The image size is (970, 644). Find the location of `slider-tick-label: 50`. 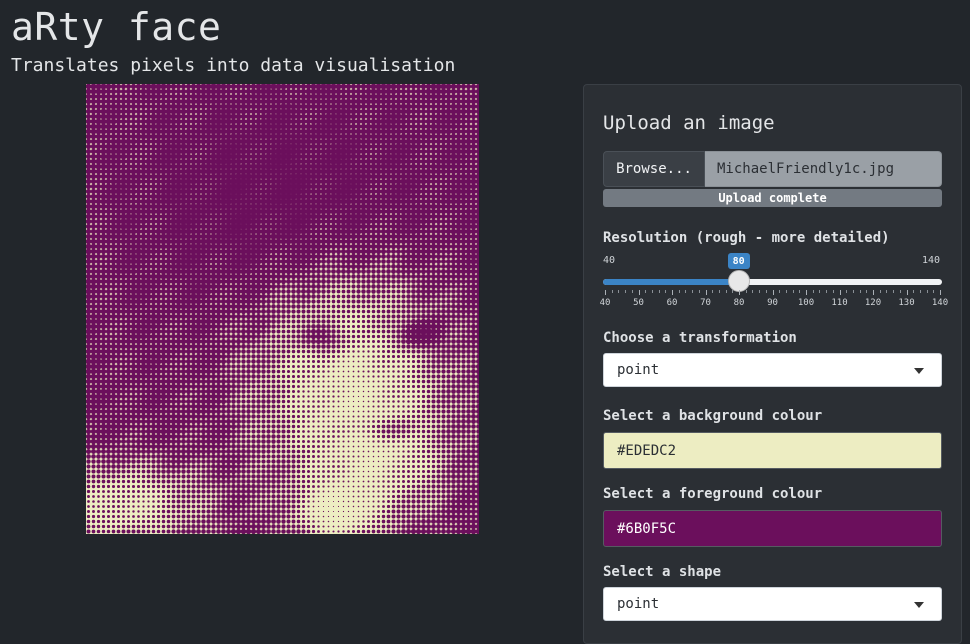

slider-tick-label: 50 is located at coordinates (638, 303).